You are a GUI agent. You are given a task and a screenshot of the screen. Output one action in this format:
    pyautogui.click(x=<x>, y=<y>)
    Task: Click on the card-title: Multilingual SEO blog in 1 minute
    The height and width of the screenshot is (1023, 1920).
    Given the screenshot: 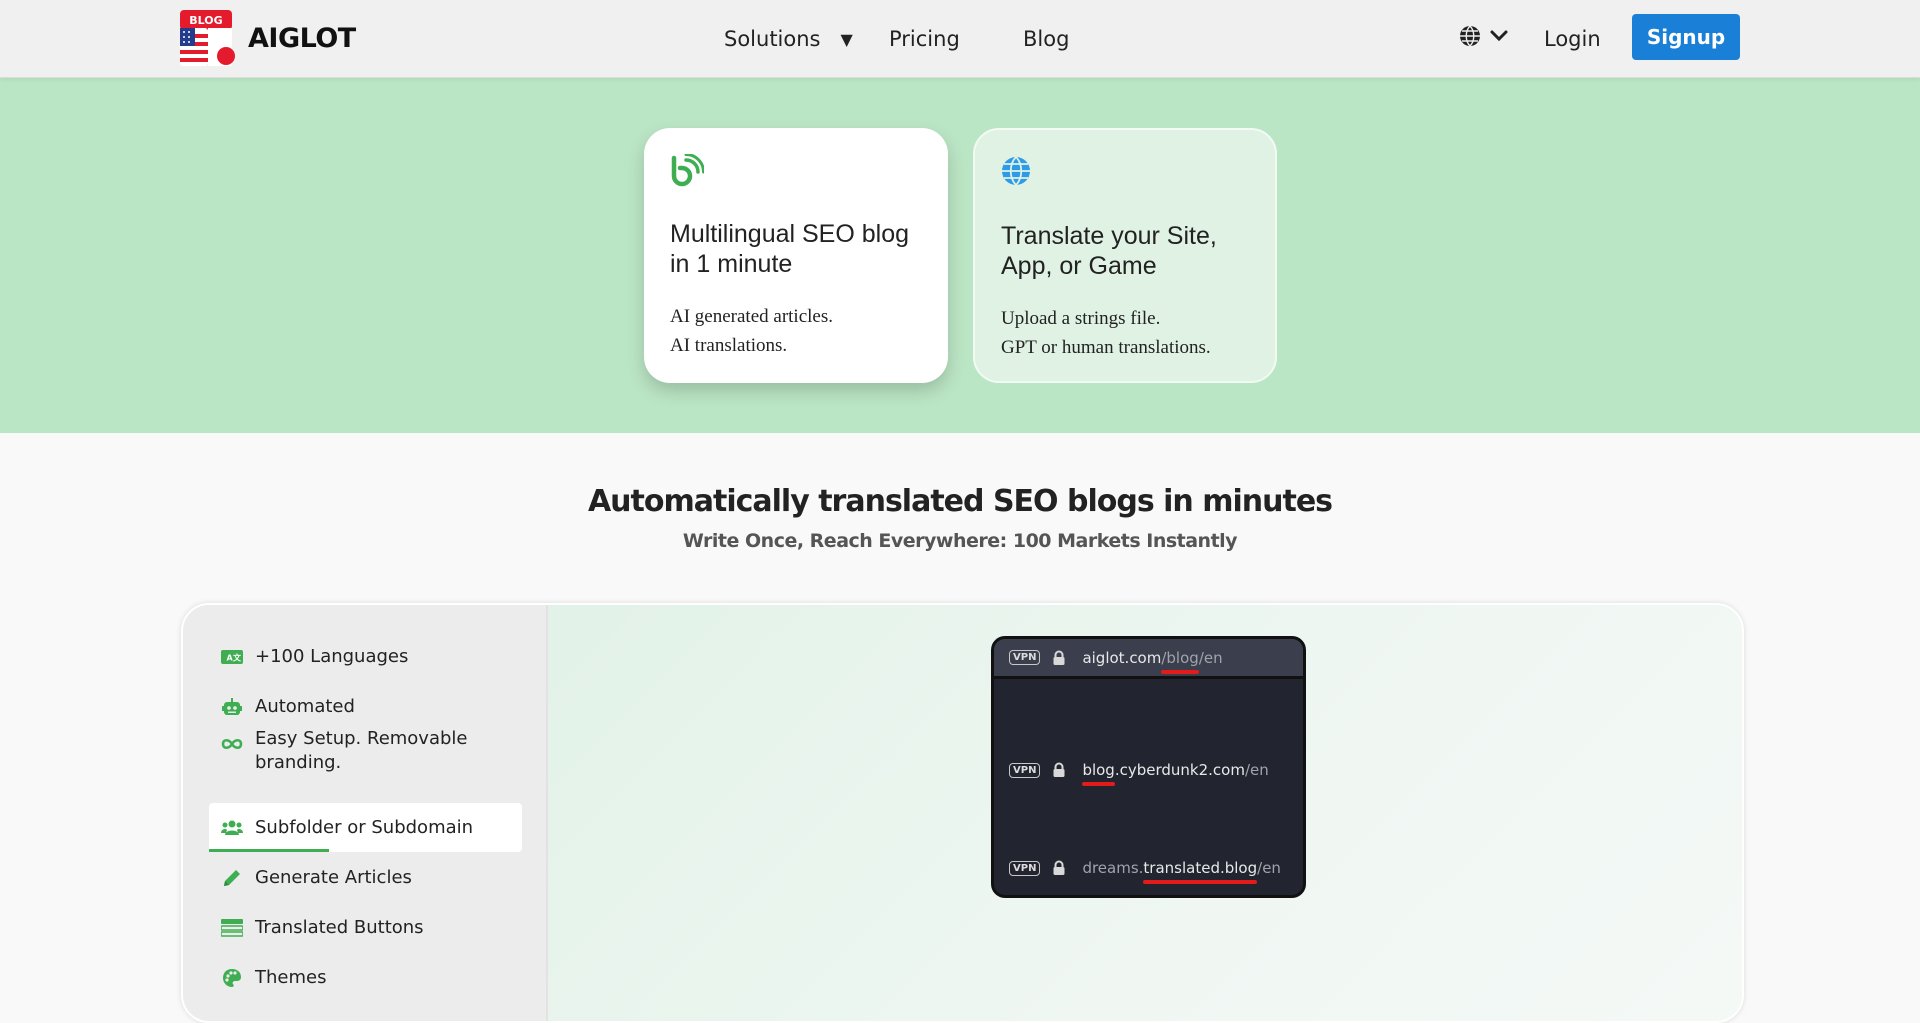 What is the action you would take?
    pyautogui.click(x=790, y=249)
    